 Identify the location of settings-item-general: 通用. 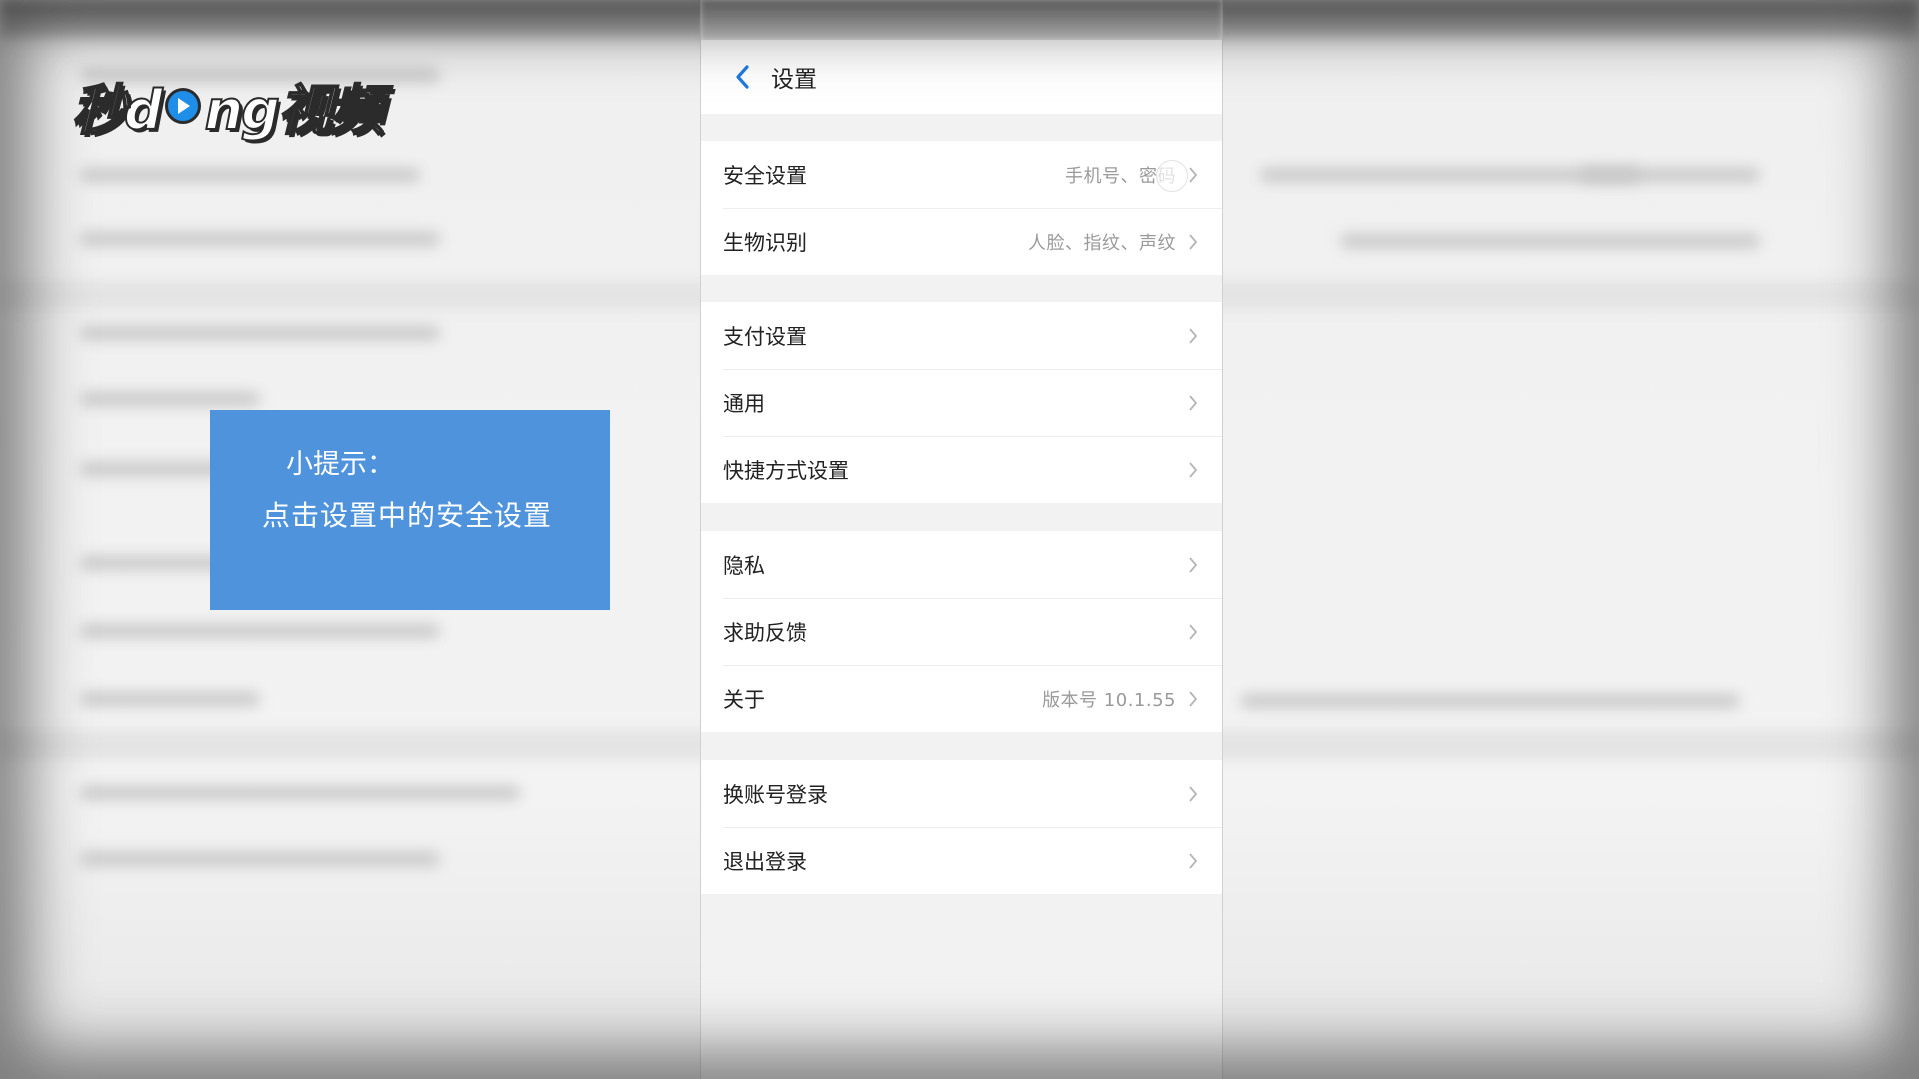
(961, 402).